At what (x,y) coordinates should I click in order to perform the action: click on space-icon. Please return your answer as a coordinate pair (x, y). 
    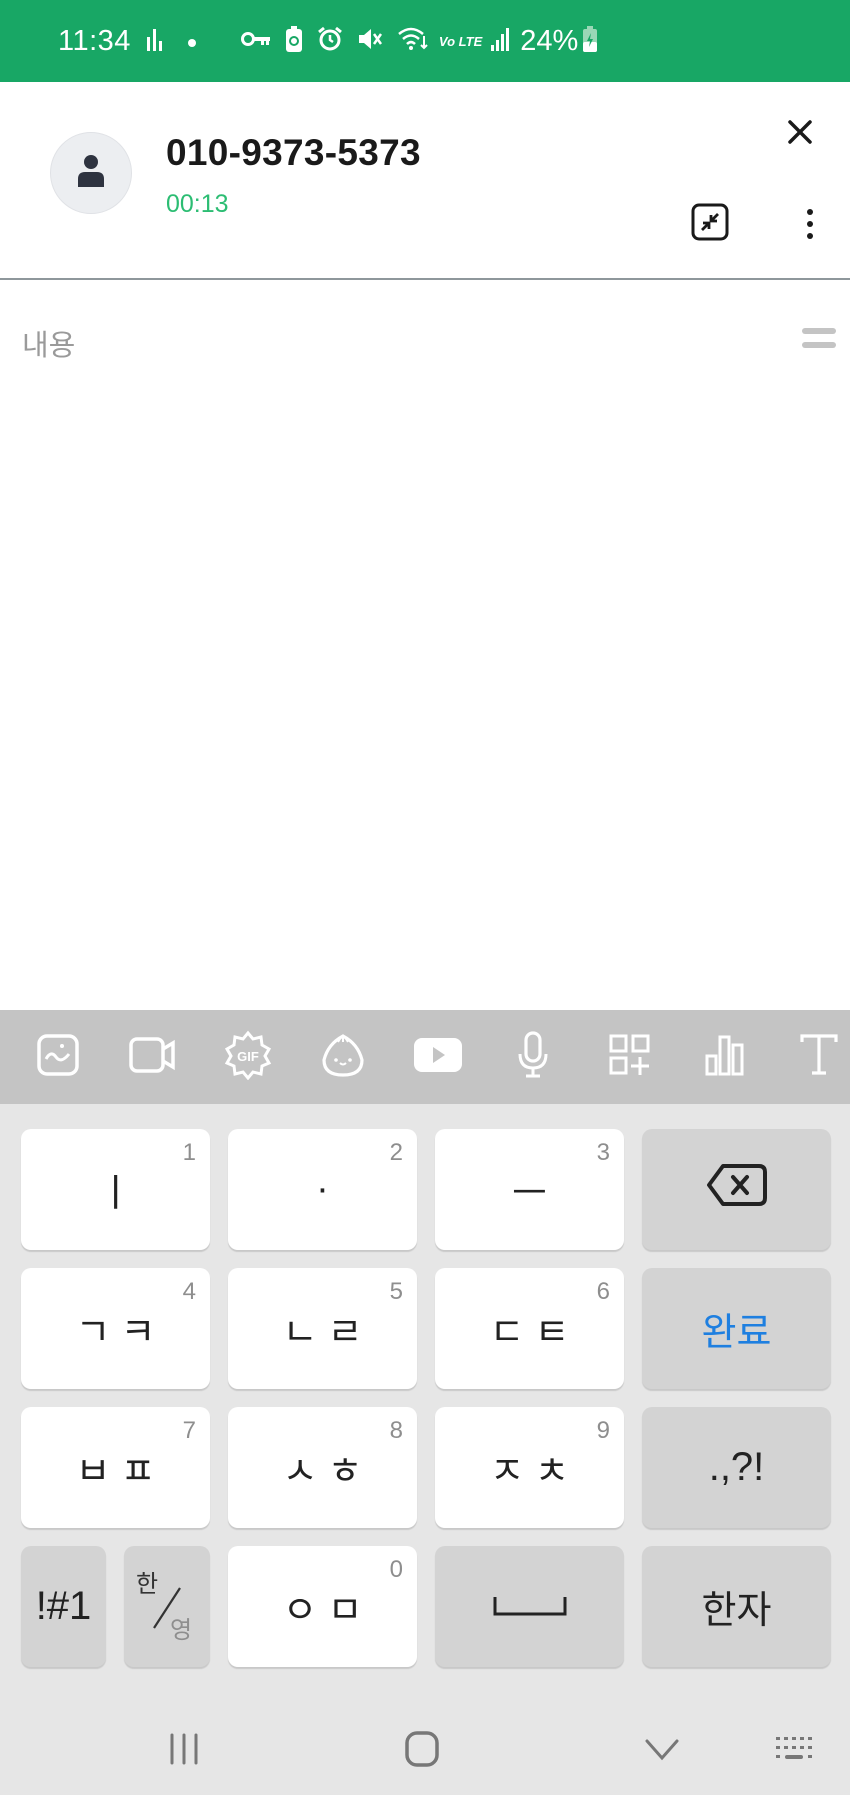
    Looking at the image, I should click on (530, 1606).